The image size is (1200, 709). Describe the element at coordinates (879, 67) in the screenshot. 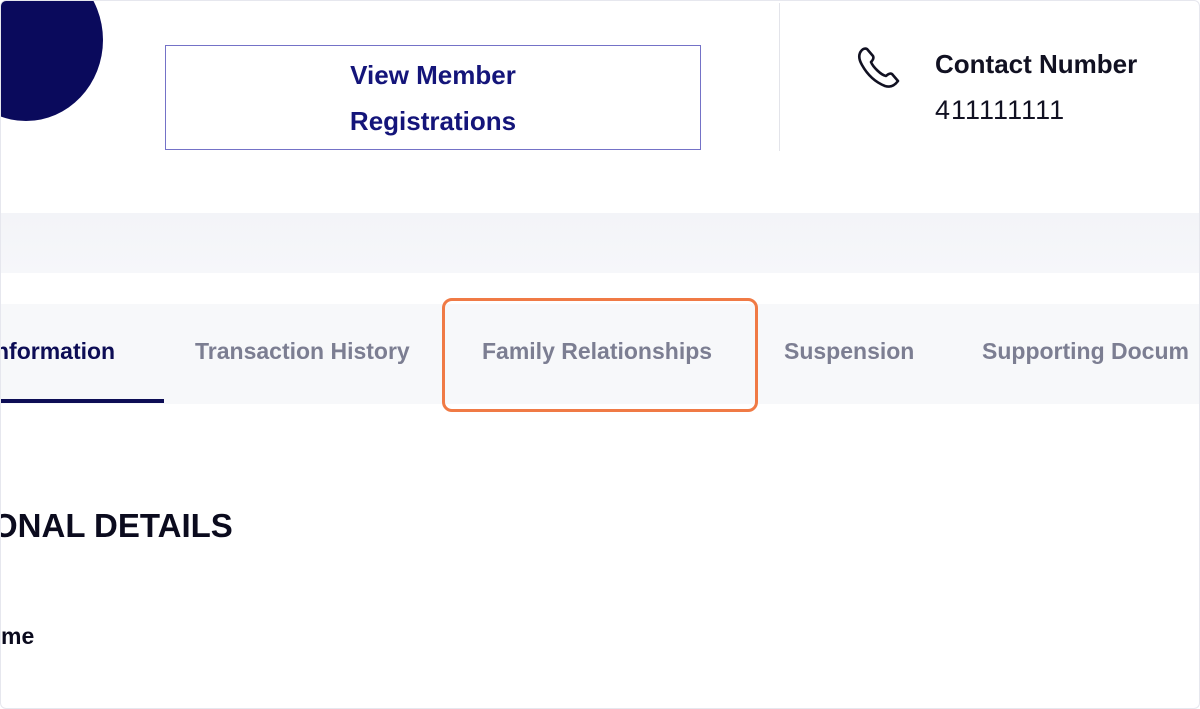

I see `phone-icon` at that location.